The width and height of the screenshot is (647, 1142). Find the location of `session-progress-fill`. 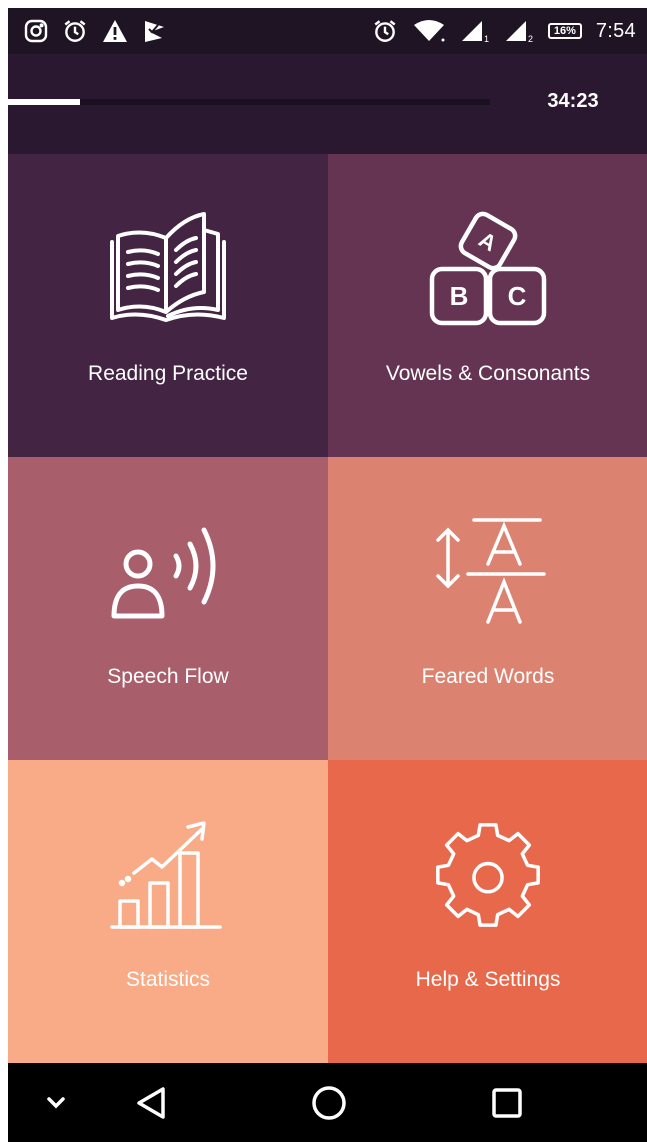

session-progress-fill is located at coordinates (44, 102).